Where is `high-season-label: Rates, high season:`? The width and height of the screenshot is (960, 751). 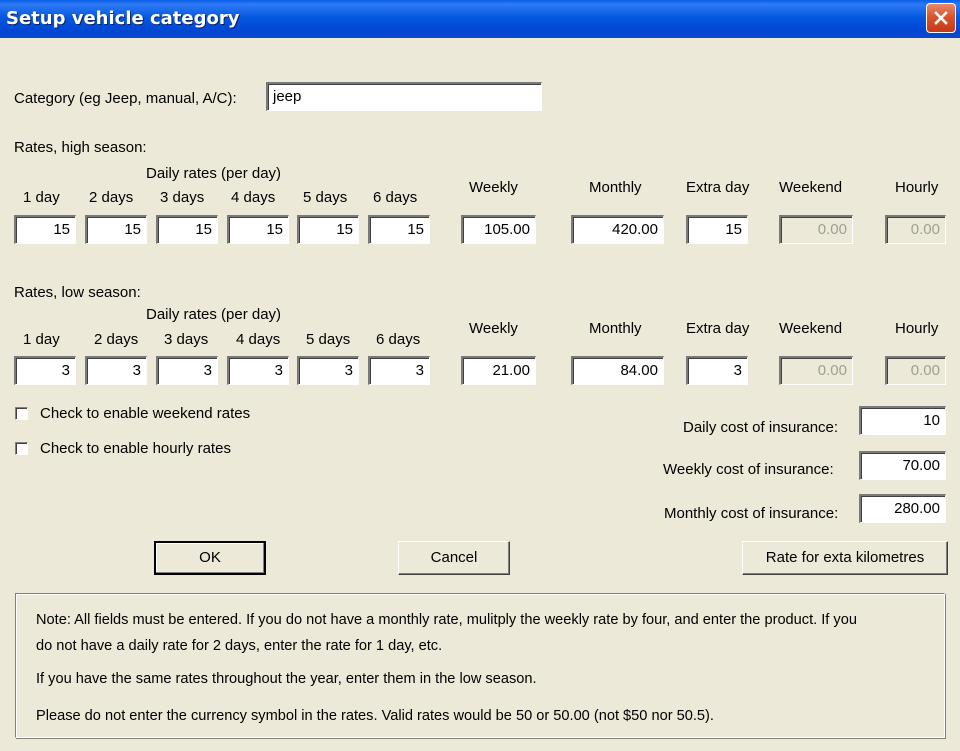 high-season-label: Rates, high season: is located at coordinates (80, 147).